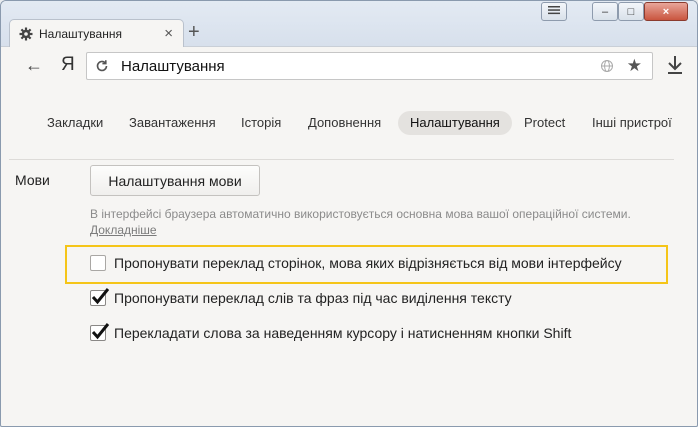  I want to click on minimize-button: –, so click(605, 11).